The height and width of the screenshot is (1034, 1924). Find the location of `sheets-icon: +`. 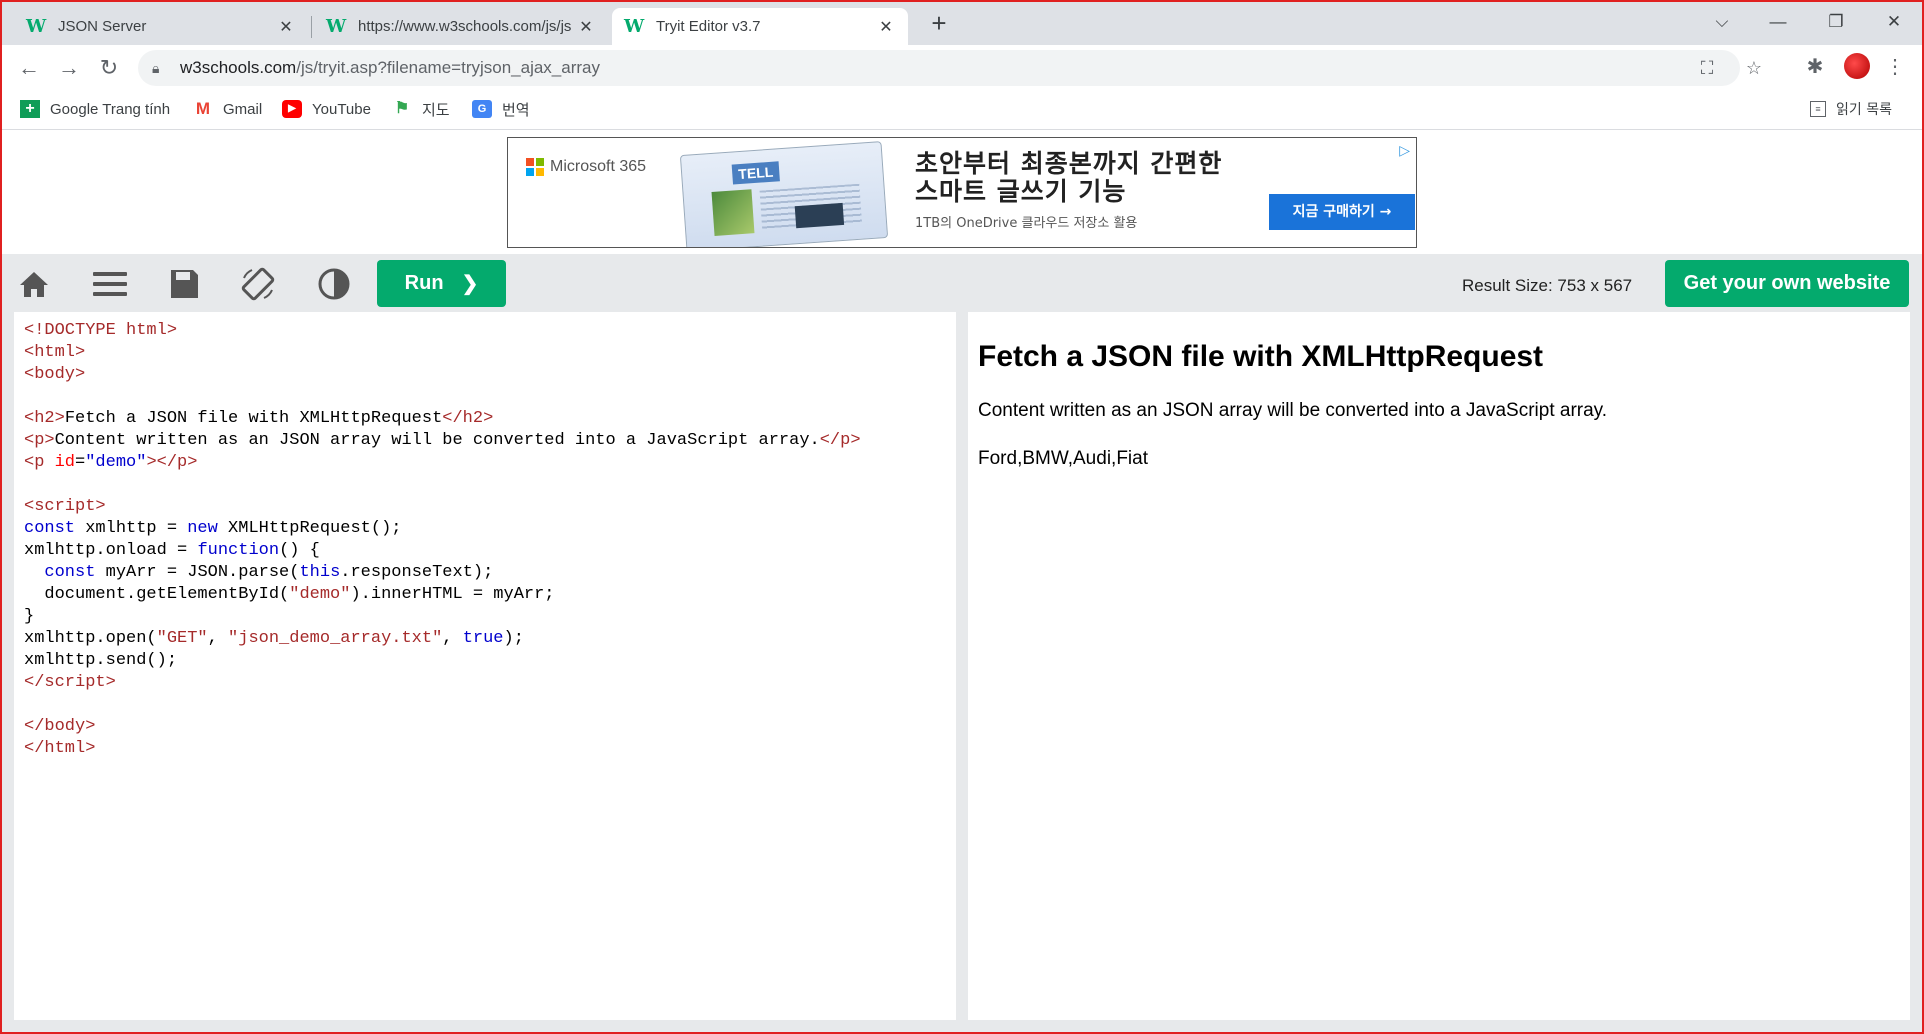

sheets-icon: + is located at coordinates (30, 109).